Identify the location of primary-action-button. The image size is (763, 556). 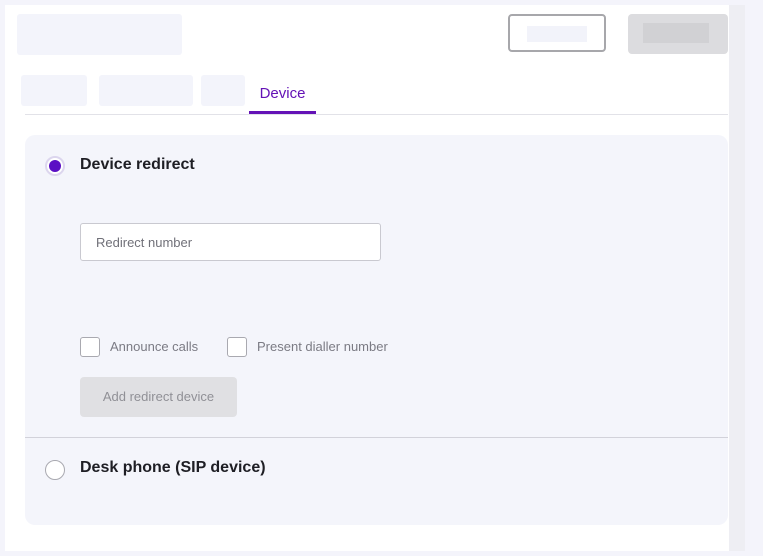
(678, 34).